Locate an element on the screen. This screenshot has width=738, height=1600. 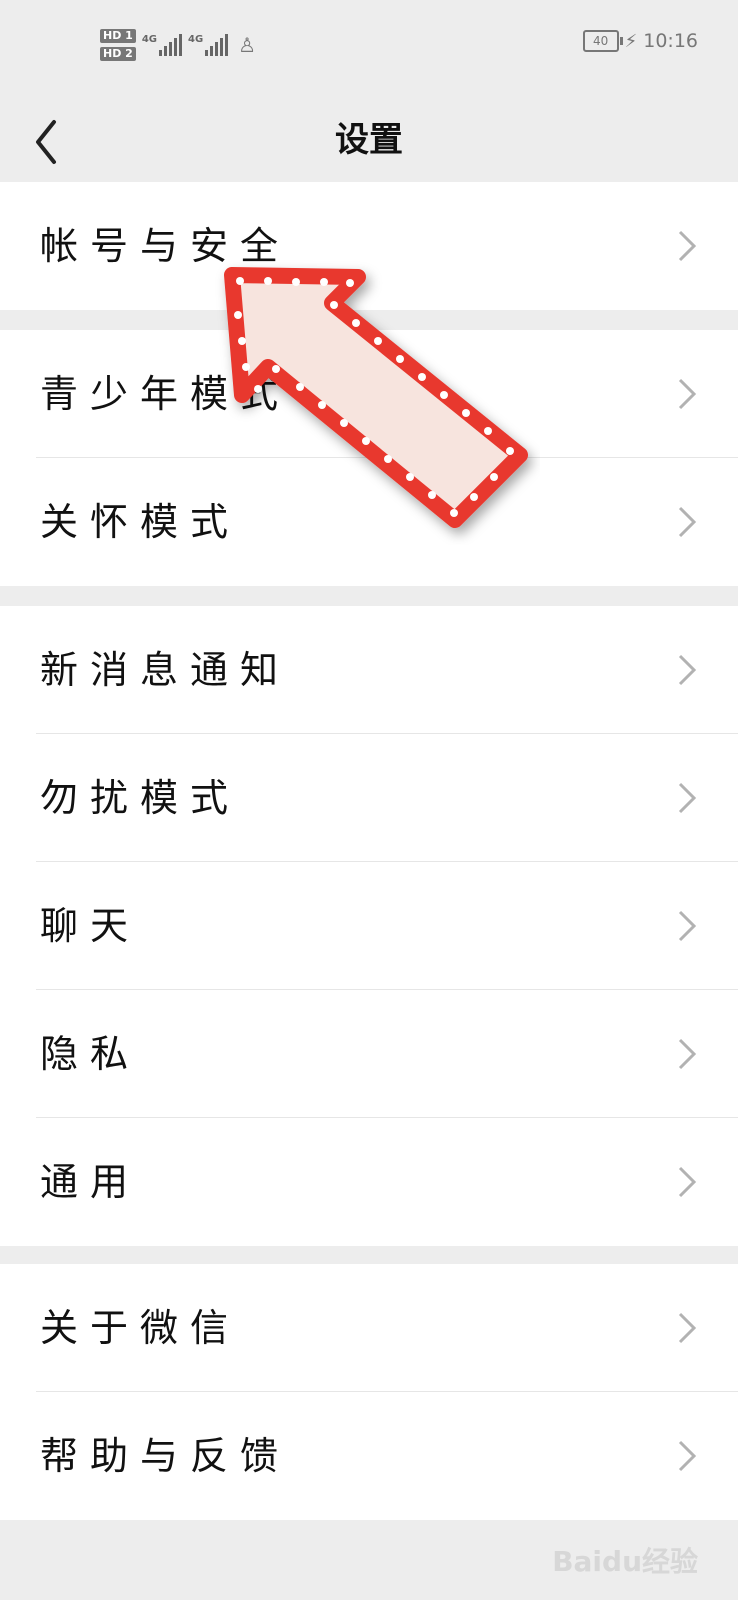
signal-2-icon: 4G is located at coordinates (208, 45).